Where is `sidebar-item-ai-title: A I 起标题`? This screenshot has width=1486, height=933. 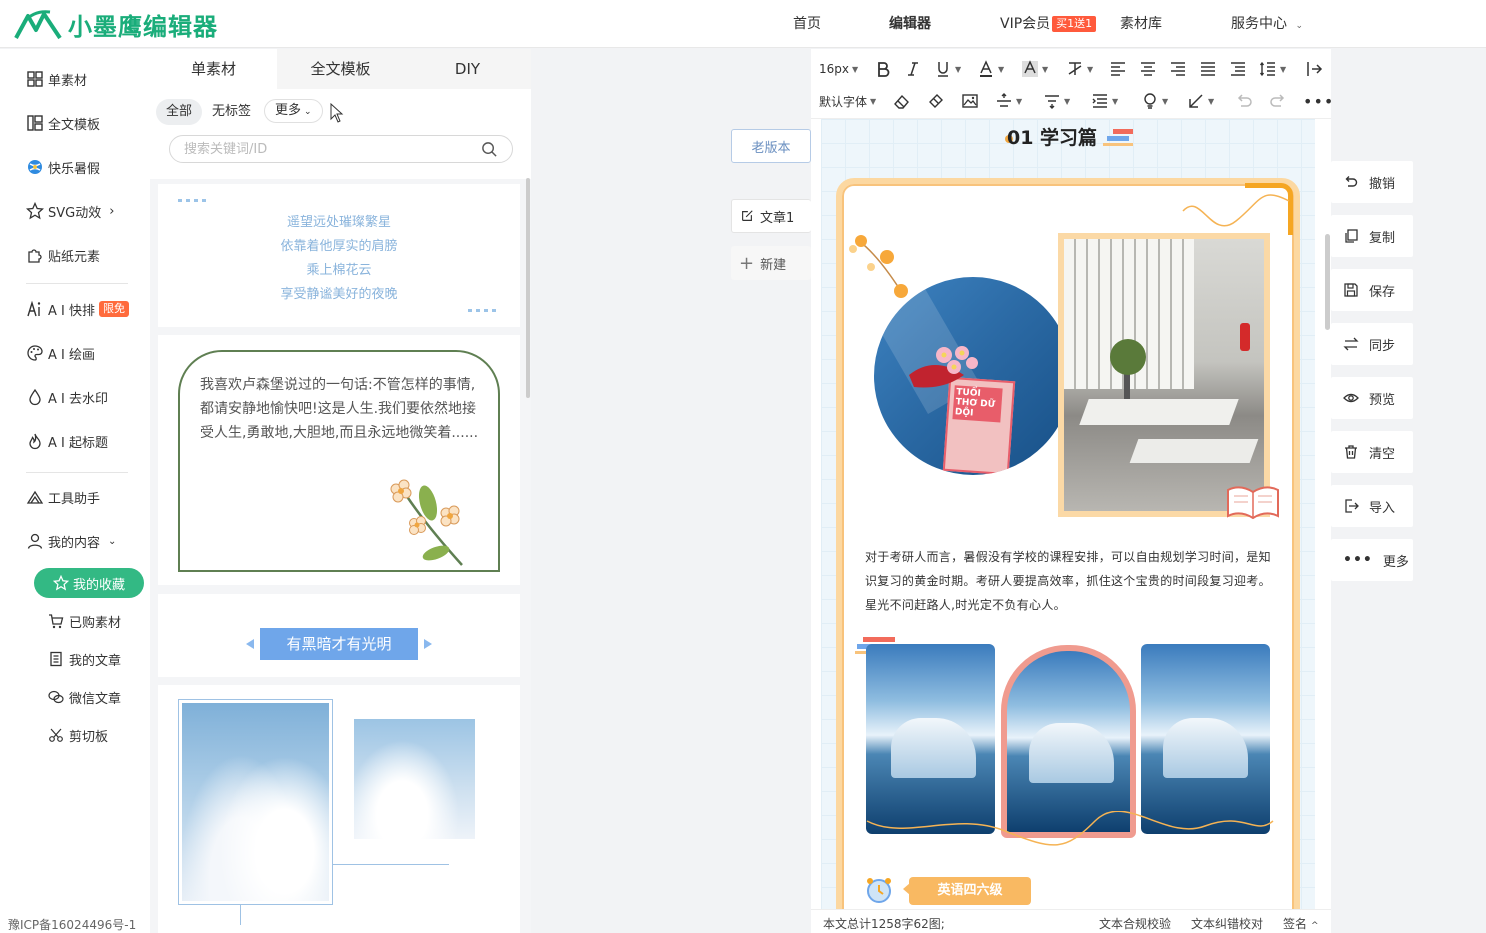
sidebar-item-ai-title: A I 起标题 is located at coordinates (67, 441).